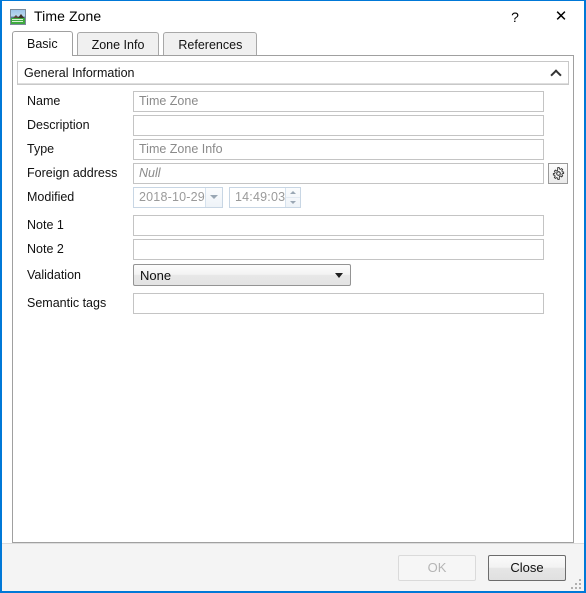 This screenshot has height=593, width=586. What do you see at coordinates (574, 582) in the screenshot?
I see `resize-grip-icon` at bounding box center [574, 582].